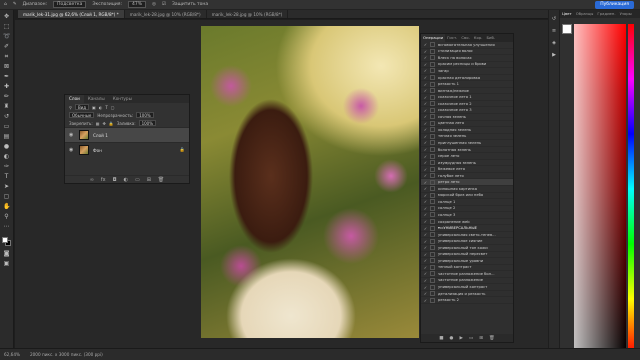 The image size is (640, 360). I want to click on dodge-tool-icon: ◐, so click(6, 156).